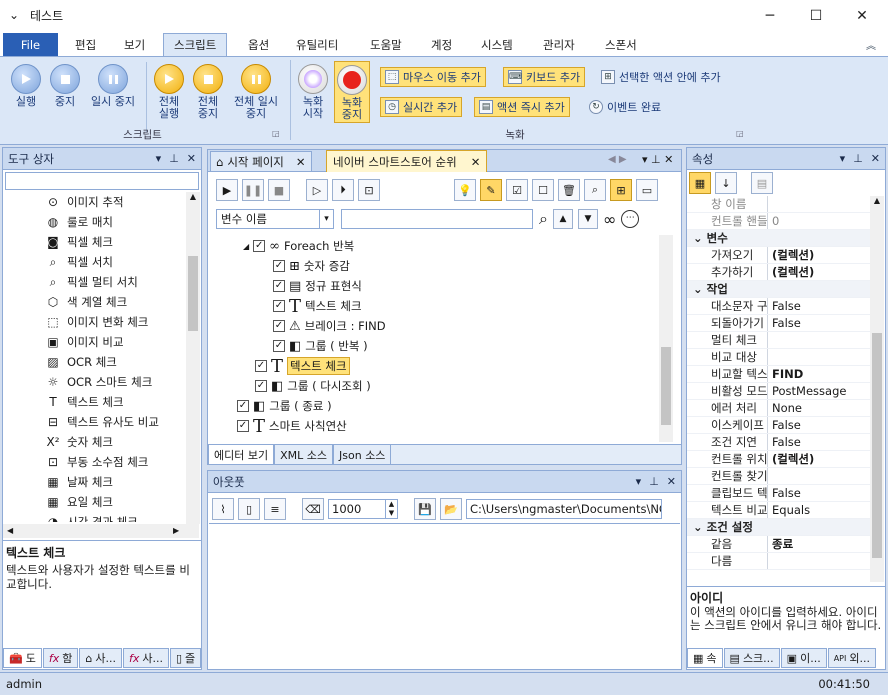 This screenshot has height=695, width=888. Describe the element at coordinates (343, 190) in the screenshot. I see `run-from-icon: ⏵` at that location.